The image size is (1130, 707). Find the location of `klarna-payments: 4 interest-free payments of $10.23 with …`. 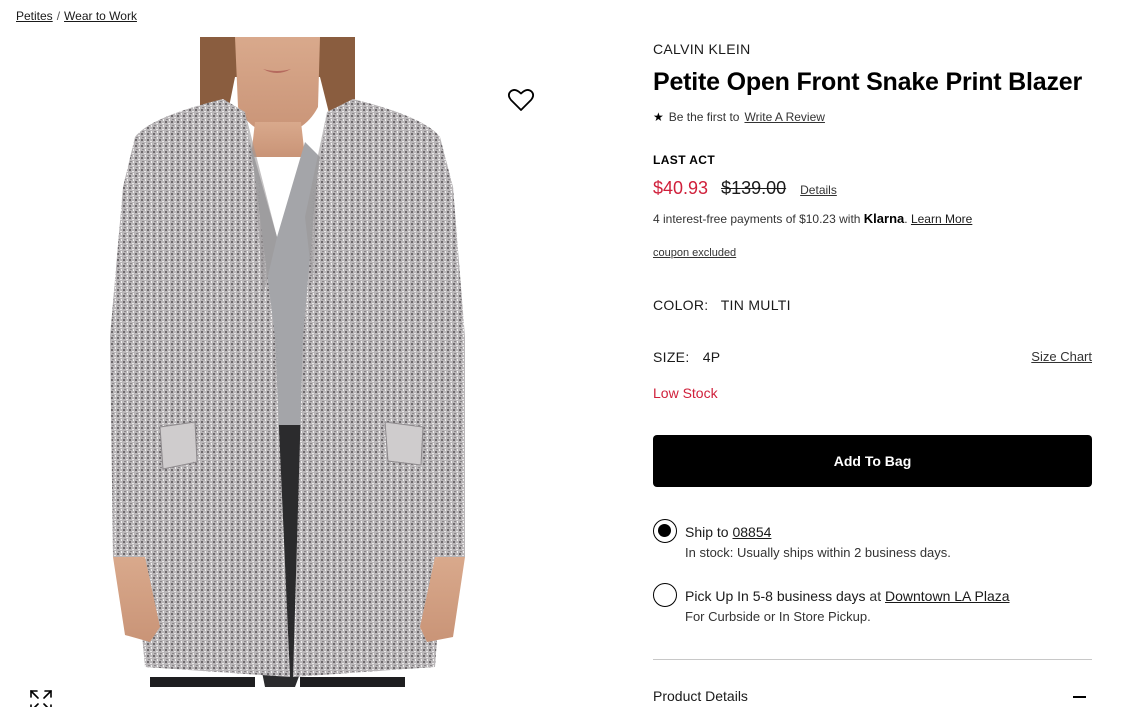

klarna-payments: 4 interest-free payments of $10.23 with … is located at coordinates (812, 218).